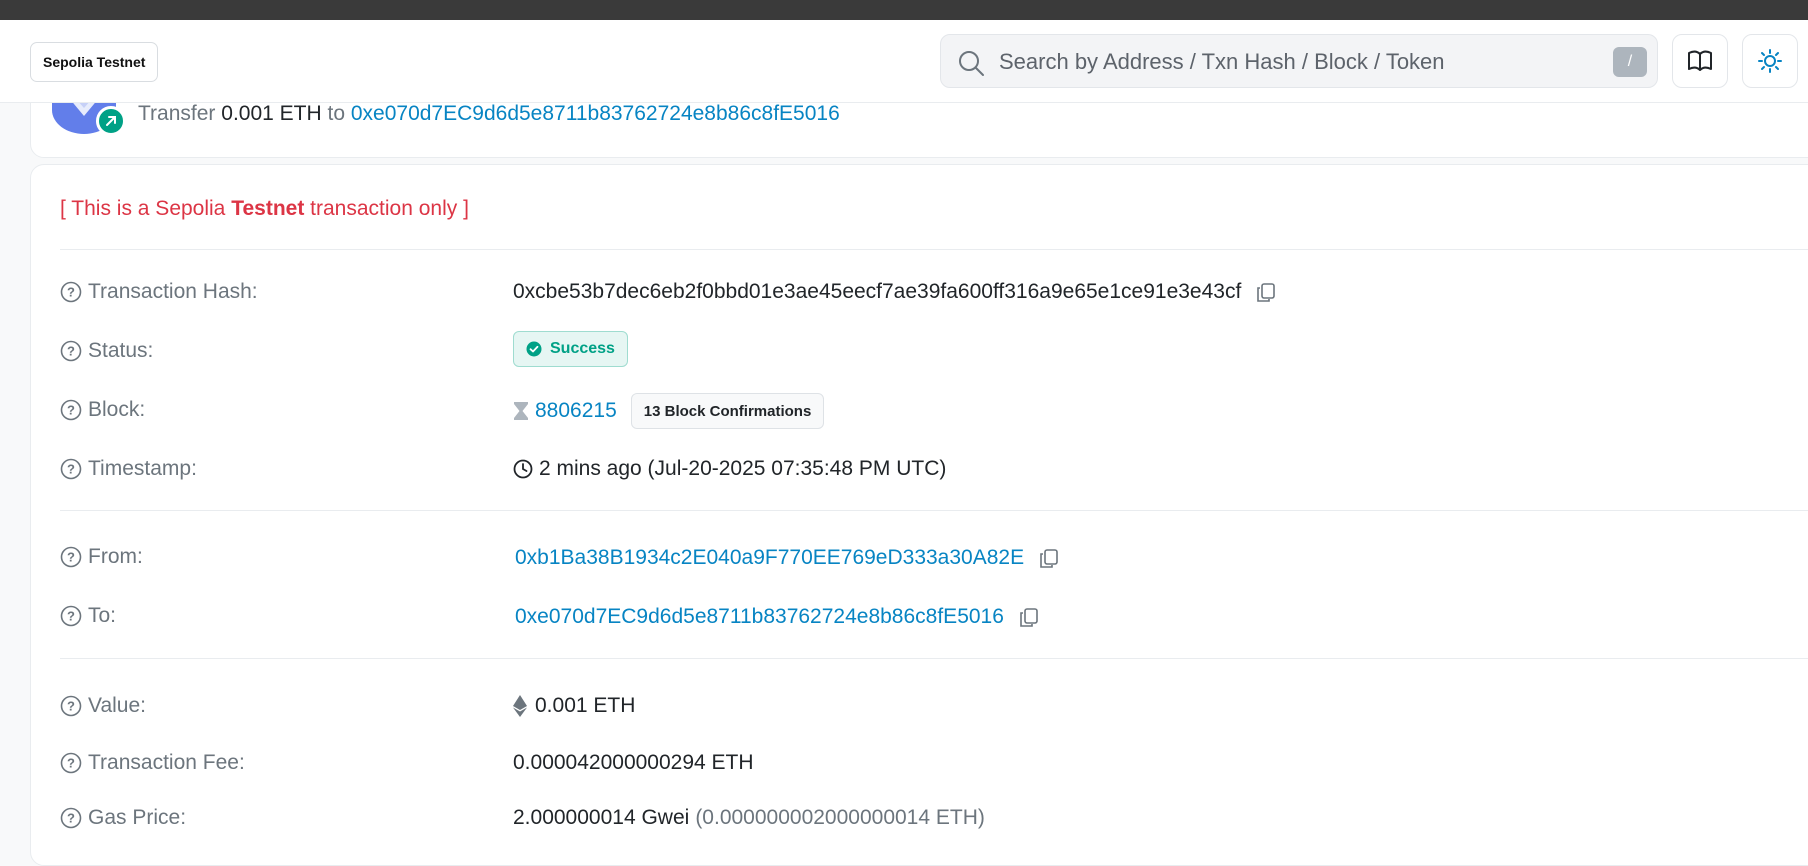 This screenshot has height=866, width=1808. What do you see at coordinates (904, 61) in the screenshot?
I see `site-header: Sepolia Testnet /` at bounding box center [904, 61].